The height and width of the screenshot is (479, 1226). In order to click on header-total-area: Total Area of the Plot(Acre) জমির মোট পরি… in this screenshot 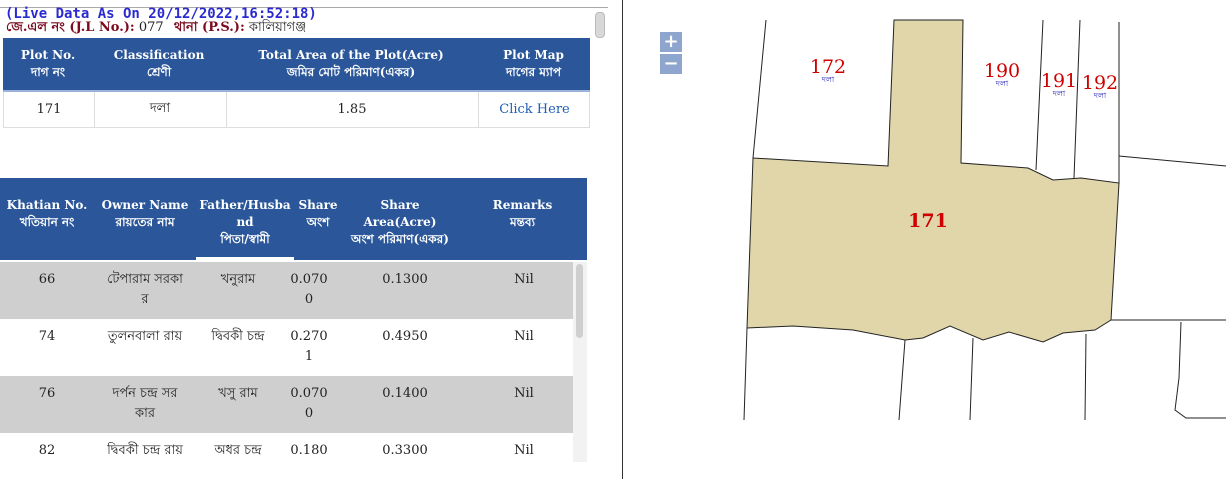, I will do `click(351, 63)`.